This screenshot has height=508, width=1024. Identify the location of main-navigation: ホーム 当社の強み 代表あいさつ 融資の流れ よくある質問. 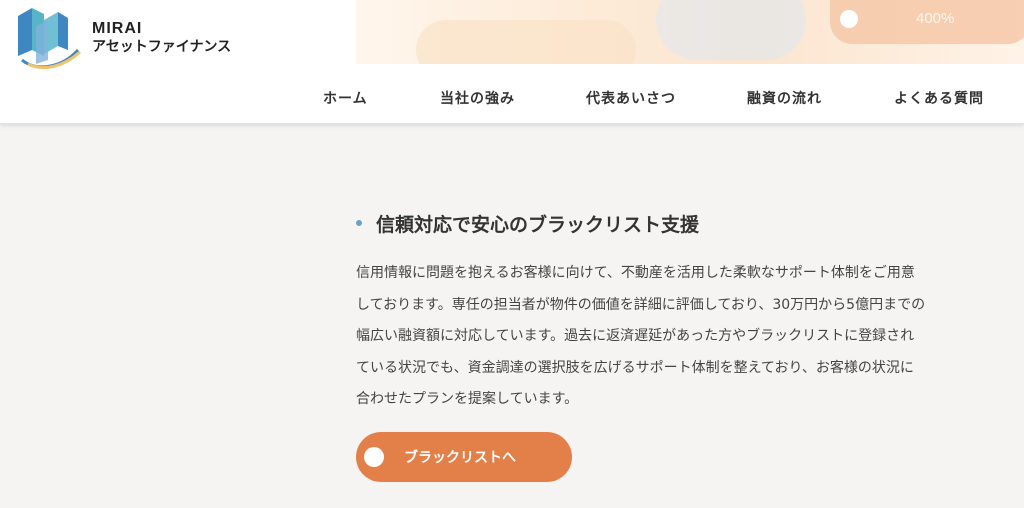
(662, 102).